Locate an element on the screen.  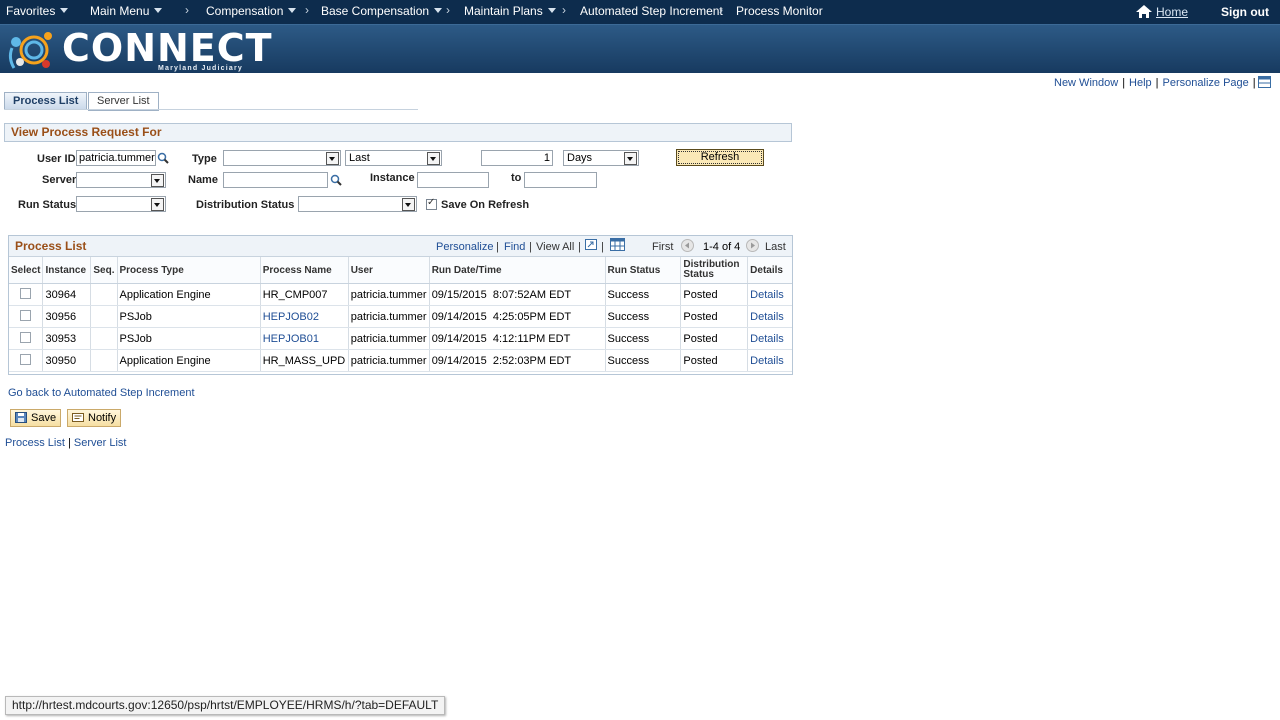
column-header-seq: Seq. is located at coordinates (104, 270).